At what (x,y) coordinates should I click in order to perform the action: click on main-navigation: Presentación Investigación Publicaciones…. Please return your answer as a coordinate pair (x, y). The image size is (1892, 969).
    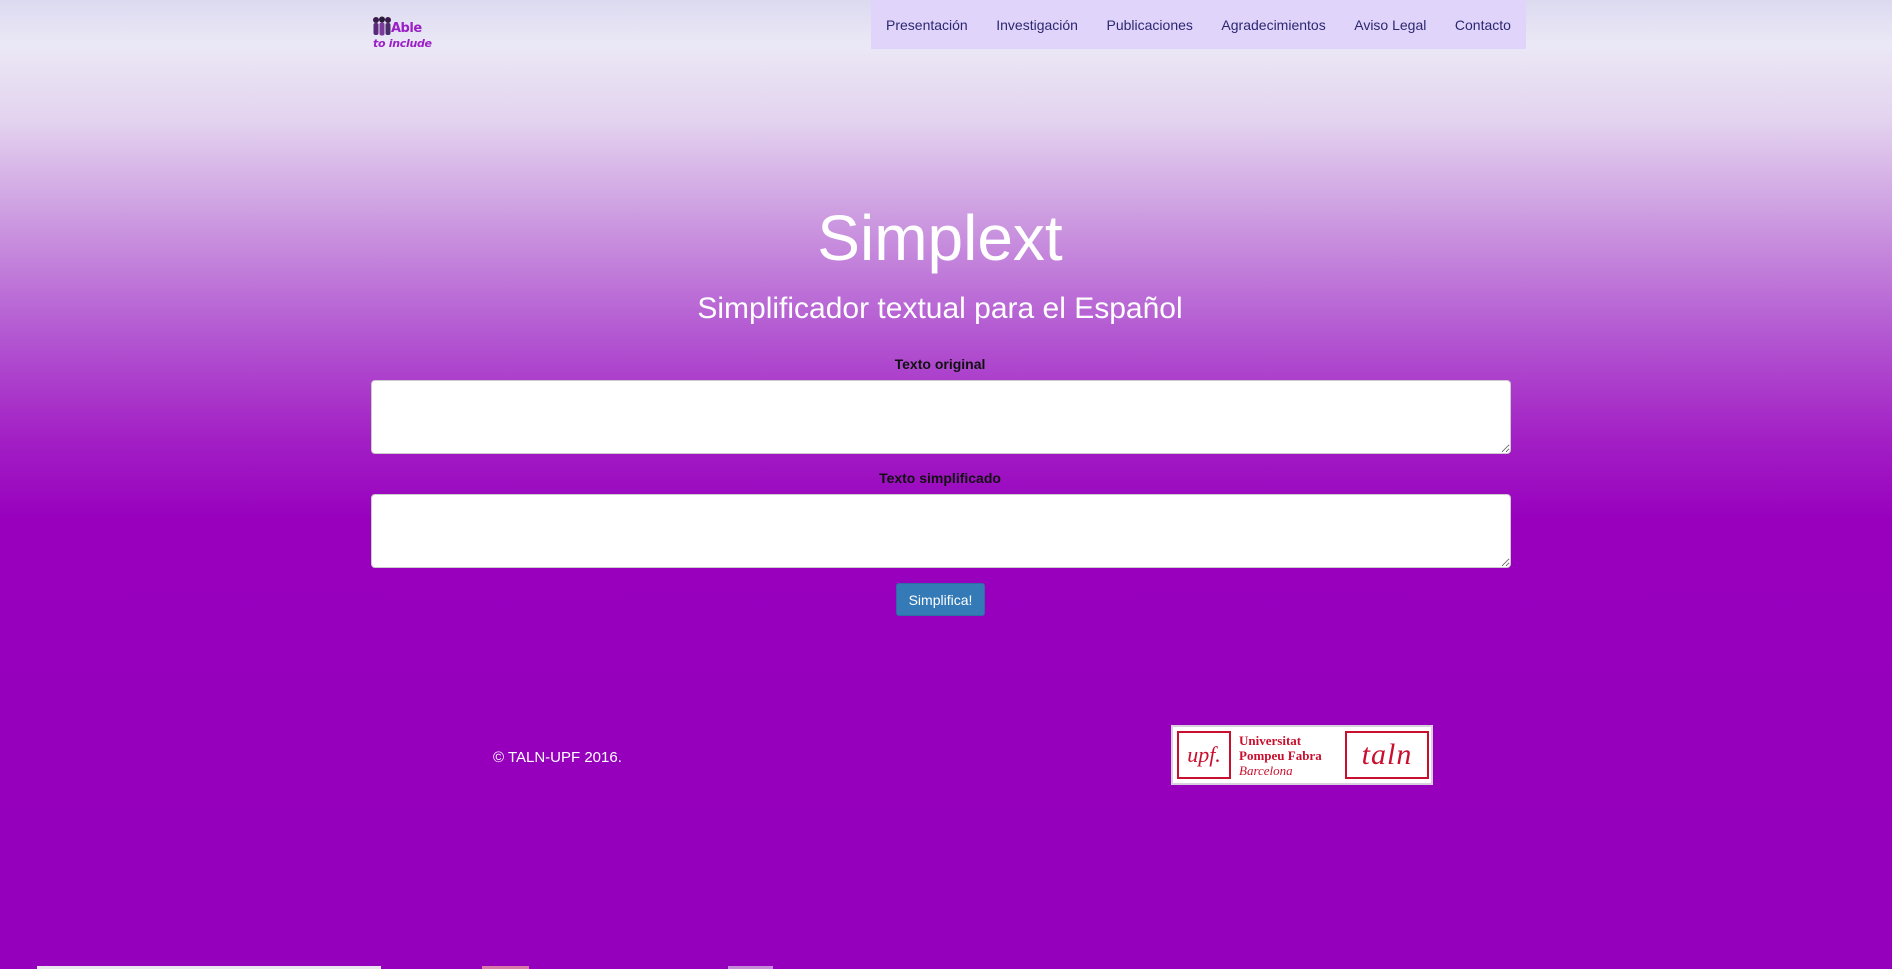
    Looking at the image, I should click on (1198, 24).